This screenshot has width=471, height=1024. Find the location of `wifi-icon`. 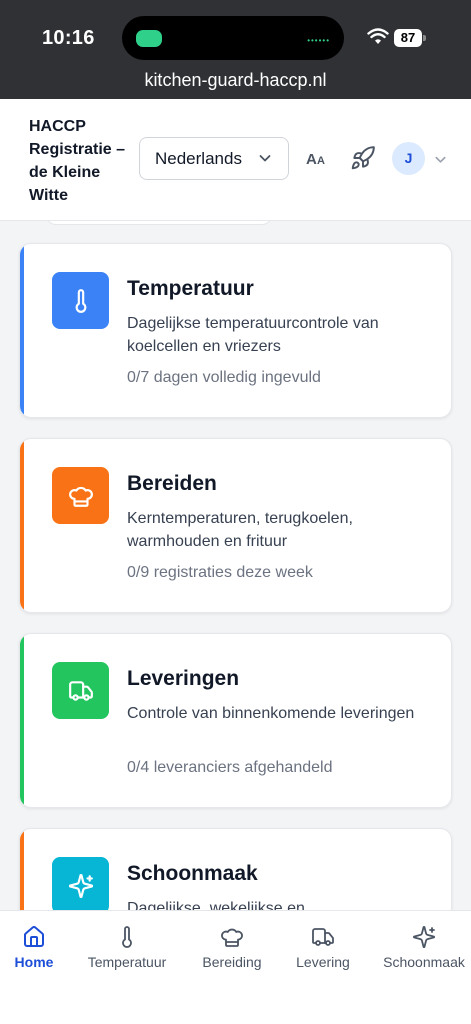

wifi-icon is located at coordinates (378, 36).